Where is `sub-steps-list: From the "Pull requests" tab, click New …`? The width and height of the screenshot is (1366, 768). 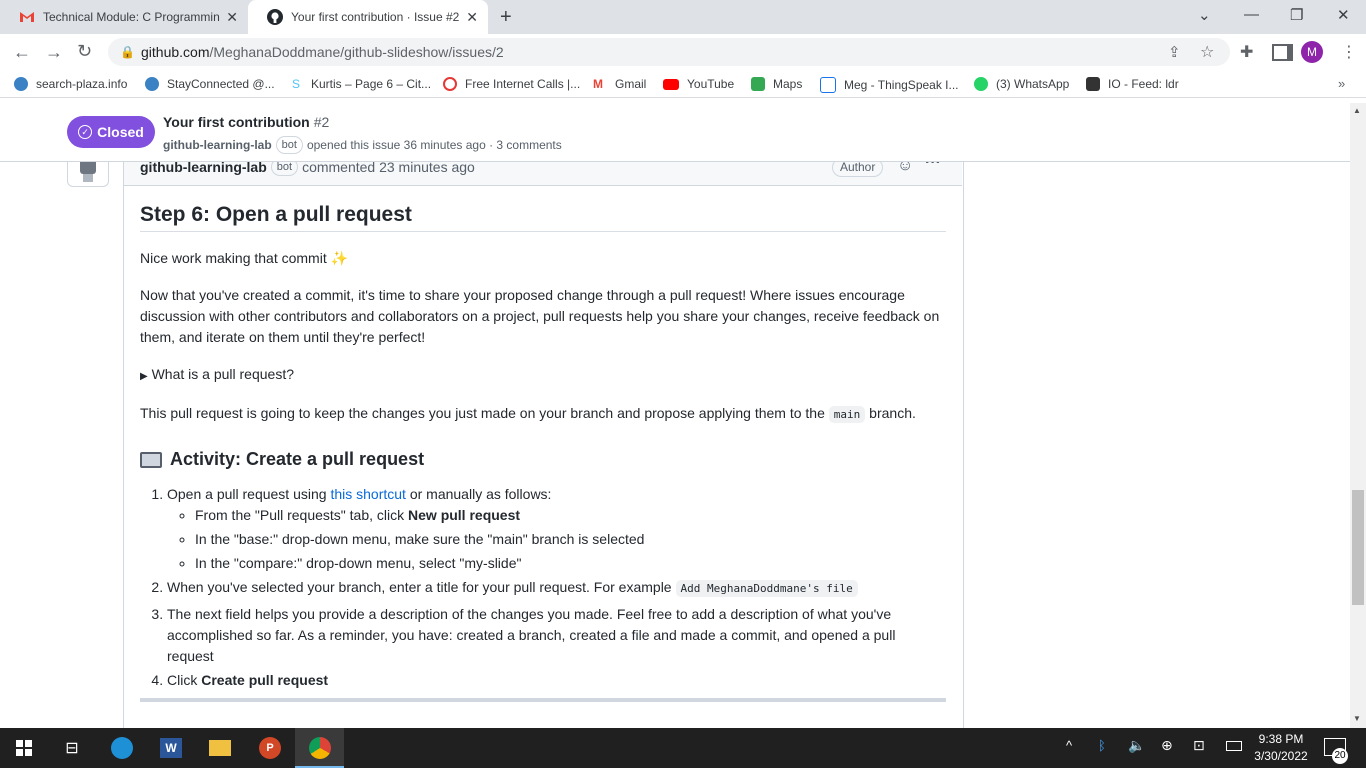
sub-steps-list: From the "Pull requests" tab, click New … is located at coordinates (556, 539).